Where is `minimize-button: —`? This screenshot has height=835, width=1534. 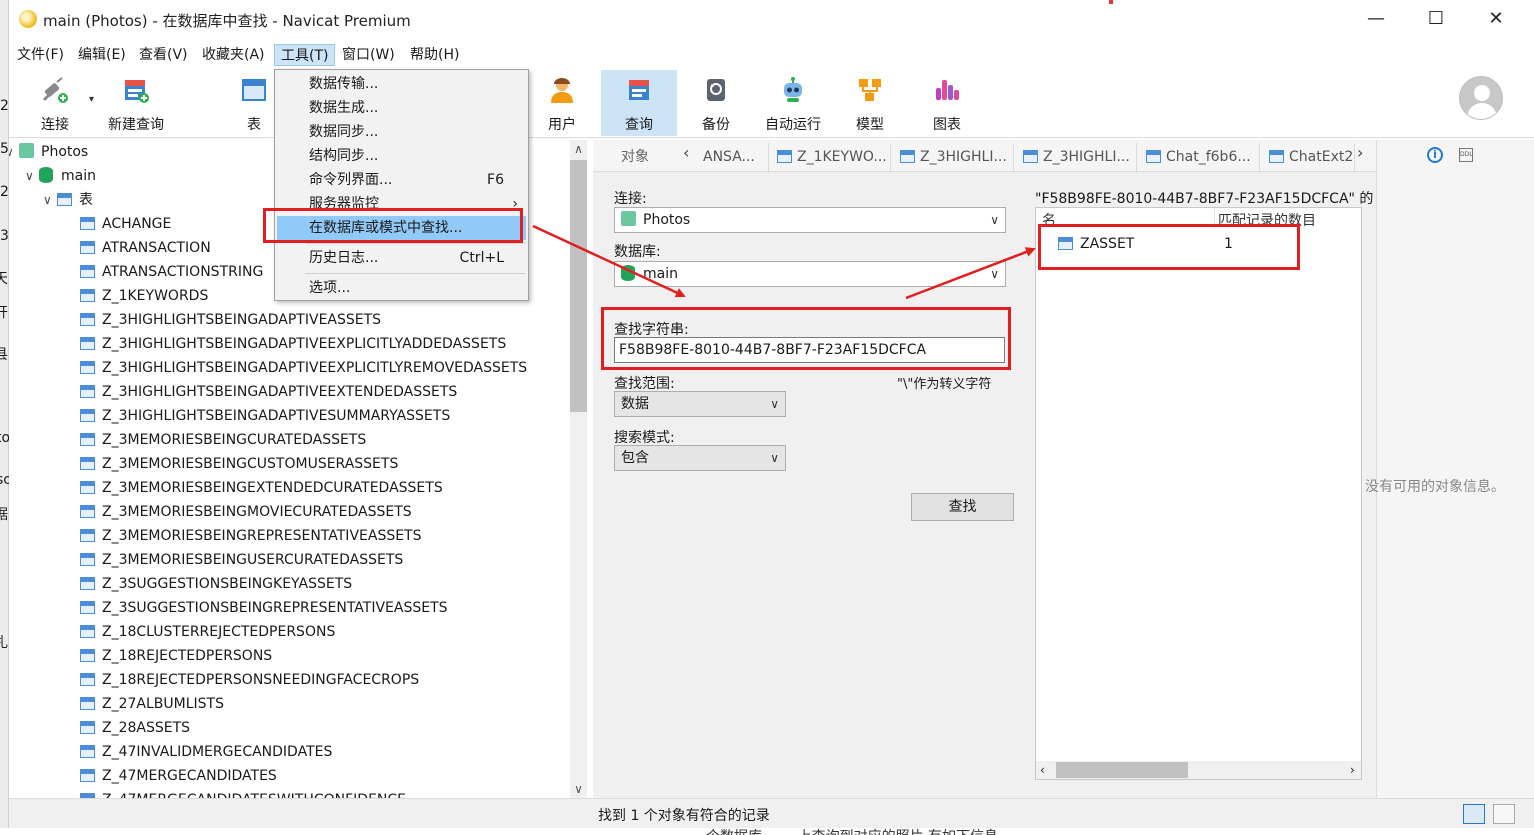
minimize-button: — is located at coordinates (1376, 19).